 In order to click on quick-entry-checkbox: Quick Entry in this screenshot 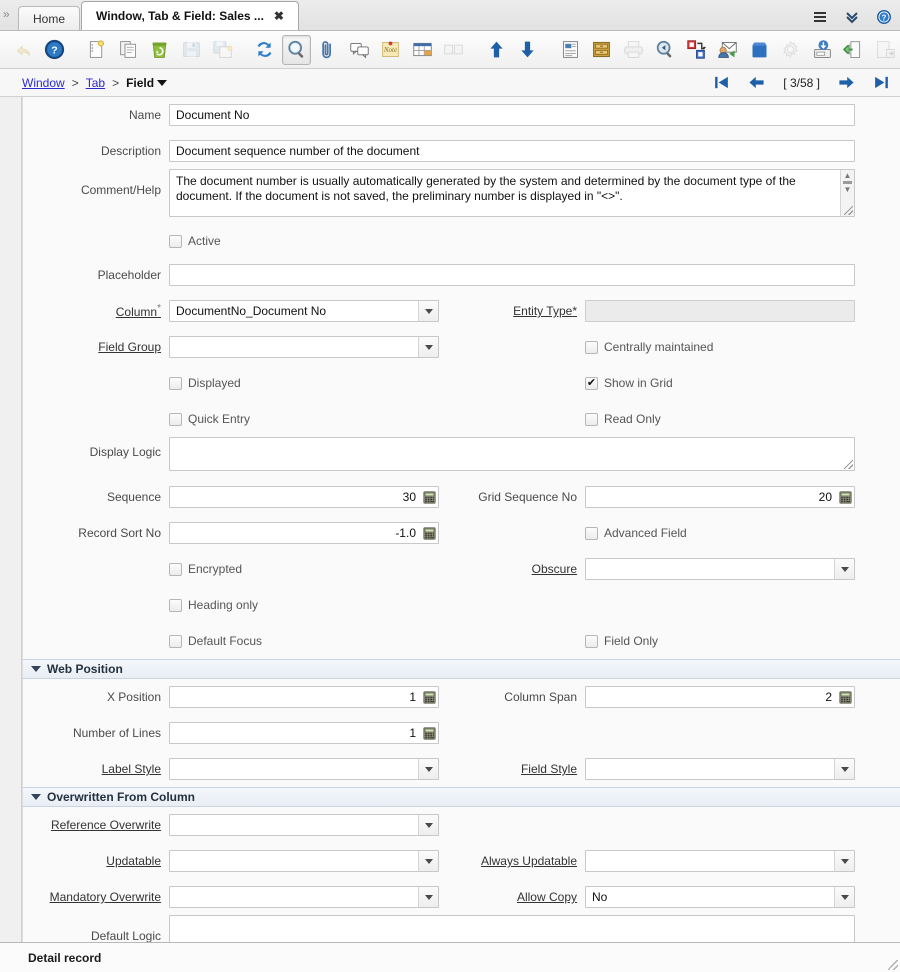, I will do `click(136, 419)`.